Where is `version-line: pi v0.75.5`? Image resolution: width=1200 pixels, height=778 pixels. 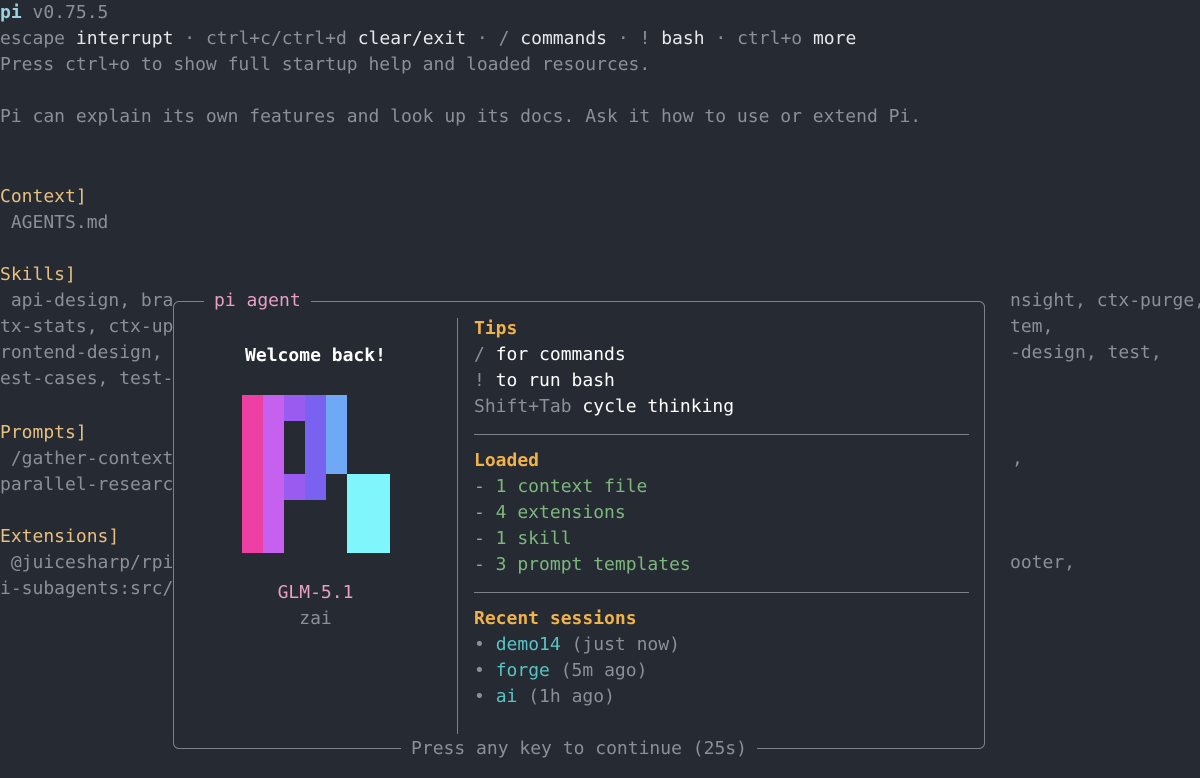
version-line: pi v0.75.5 is located at coordinates (54, 13).